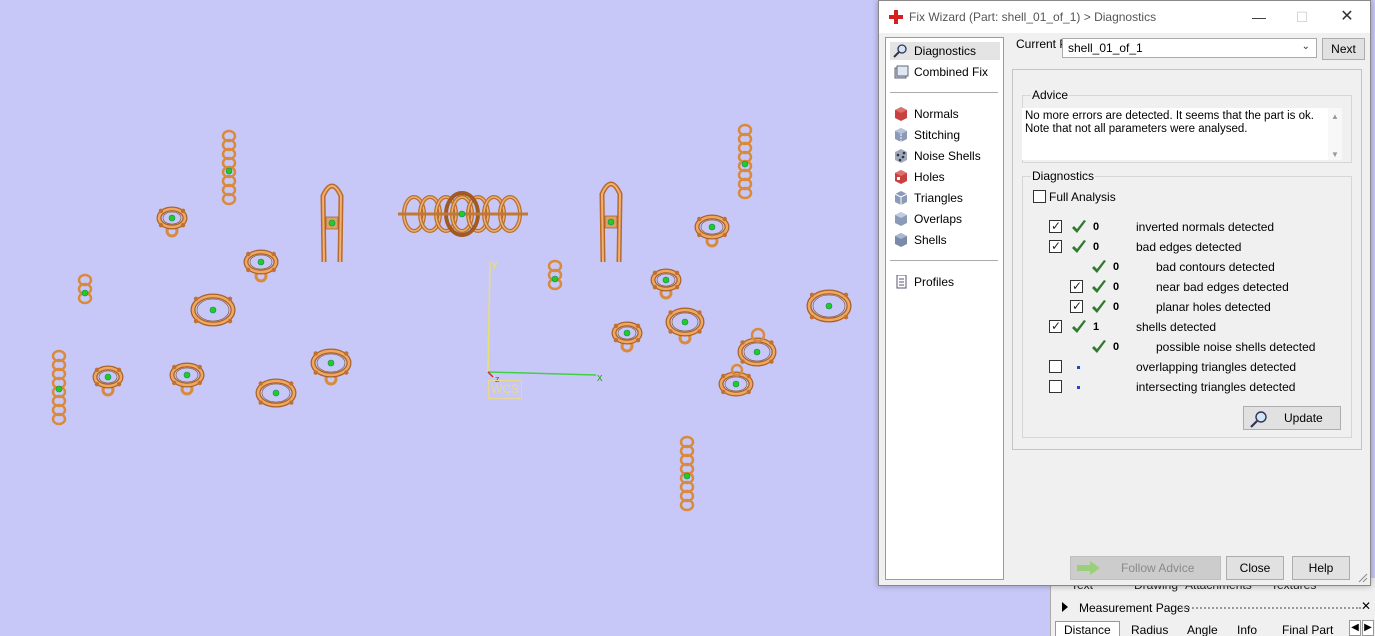 This screenshot has width=1375, height=636. I want to click on tab-scroll-right-icon: ▶, so click(1368, 628).